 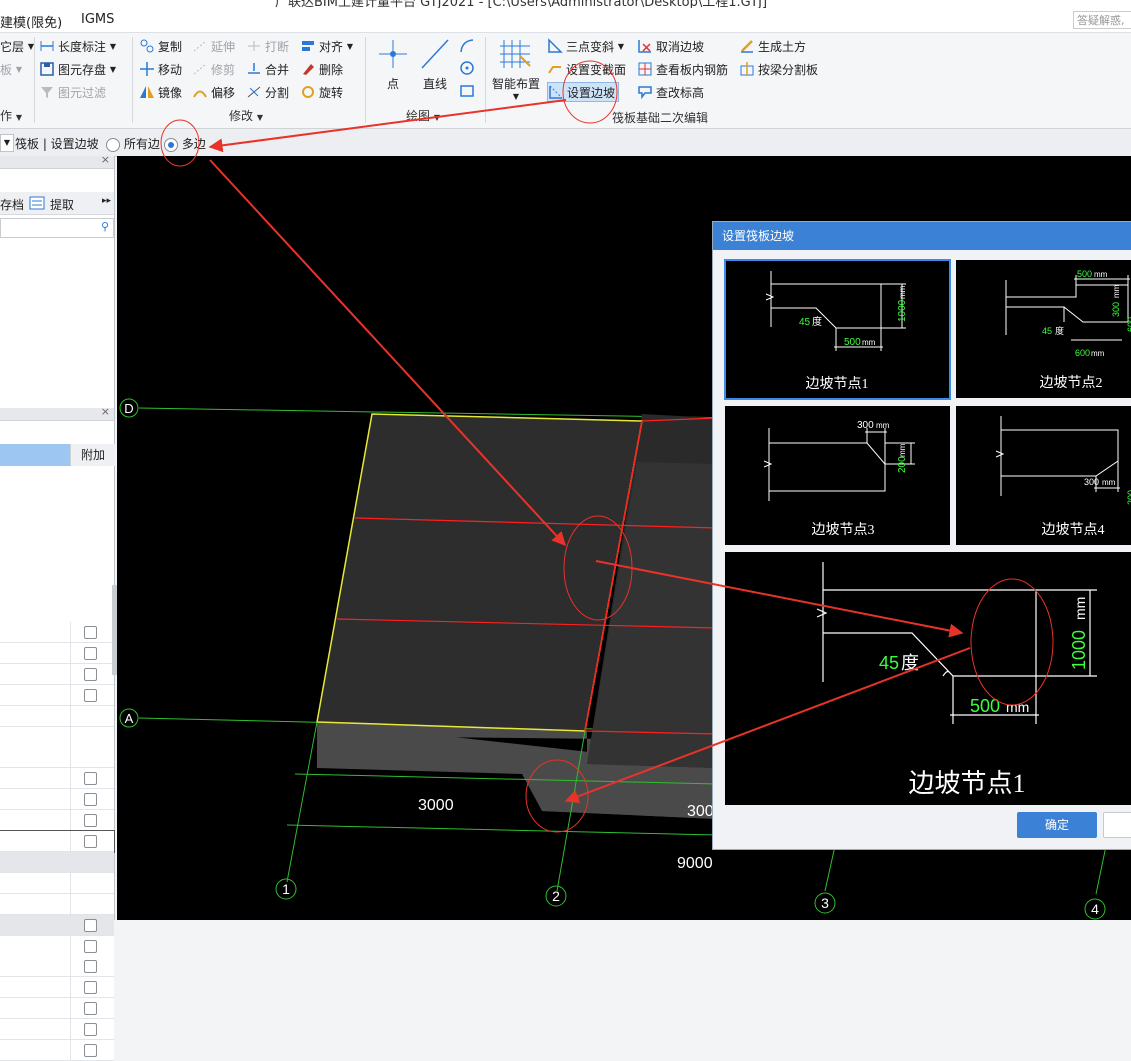 I want to click on save-elem-button: 图元存盘 ▼, so click(x=77, y=69).